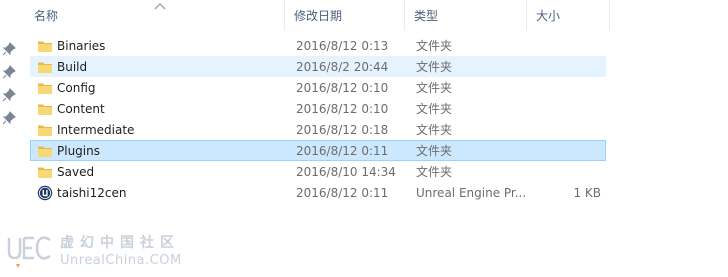 Image resolution: width=728 pixels, height=277 pixels. What do you see at coordinates (46, 15) in the screenshot?
I see `column-header-name: 名称` at bounding box center [46, 15].